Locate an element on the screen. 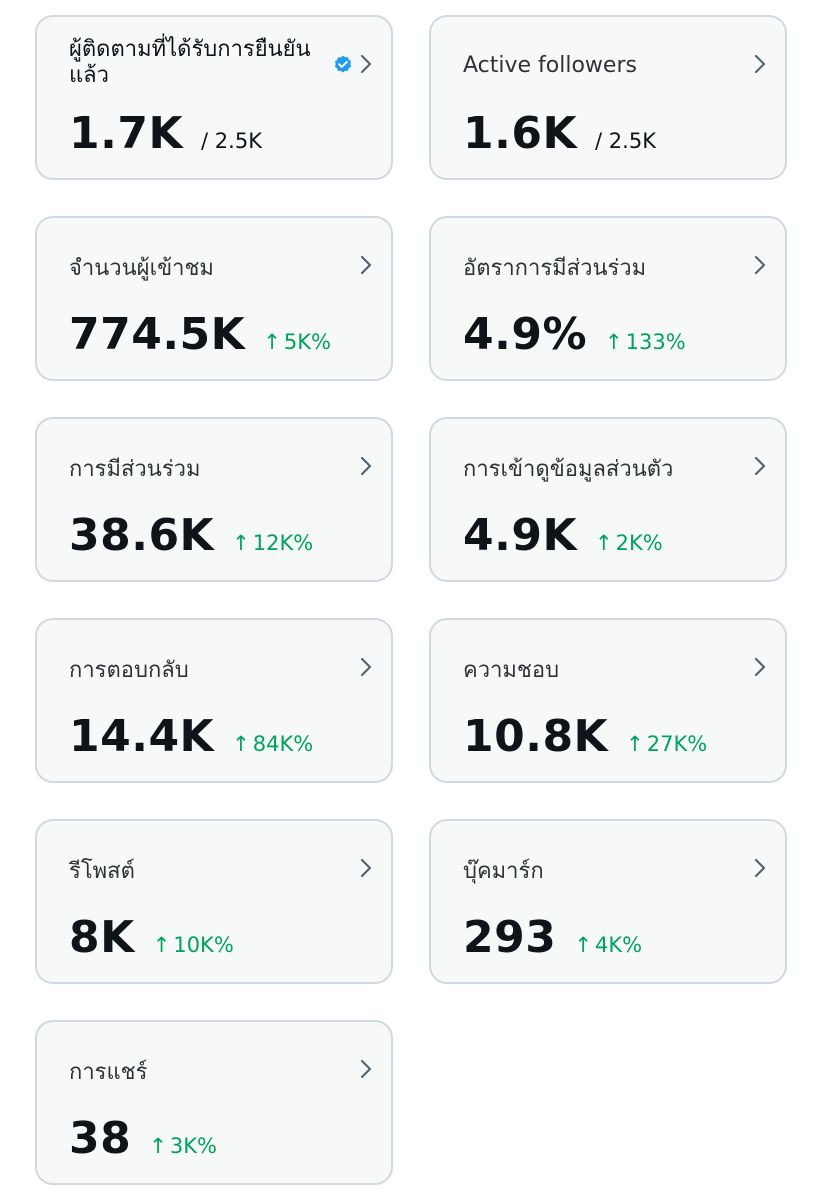 This screenshot has width=823, height=1200. trend-value: 4K% is located at coordinates (618, 945).